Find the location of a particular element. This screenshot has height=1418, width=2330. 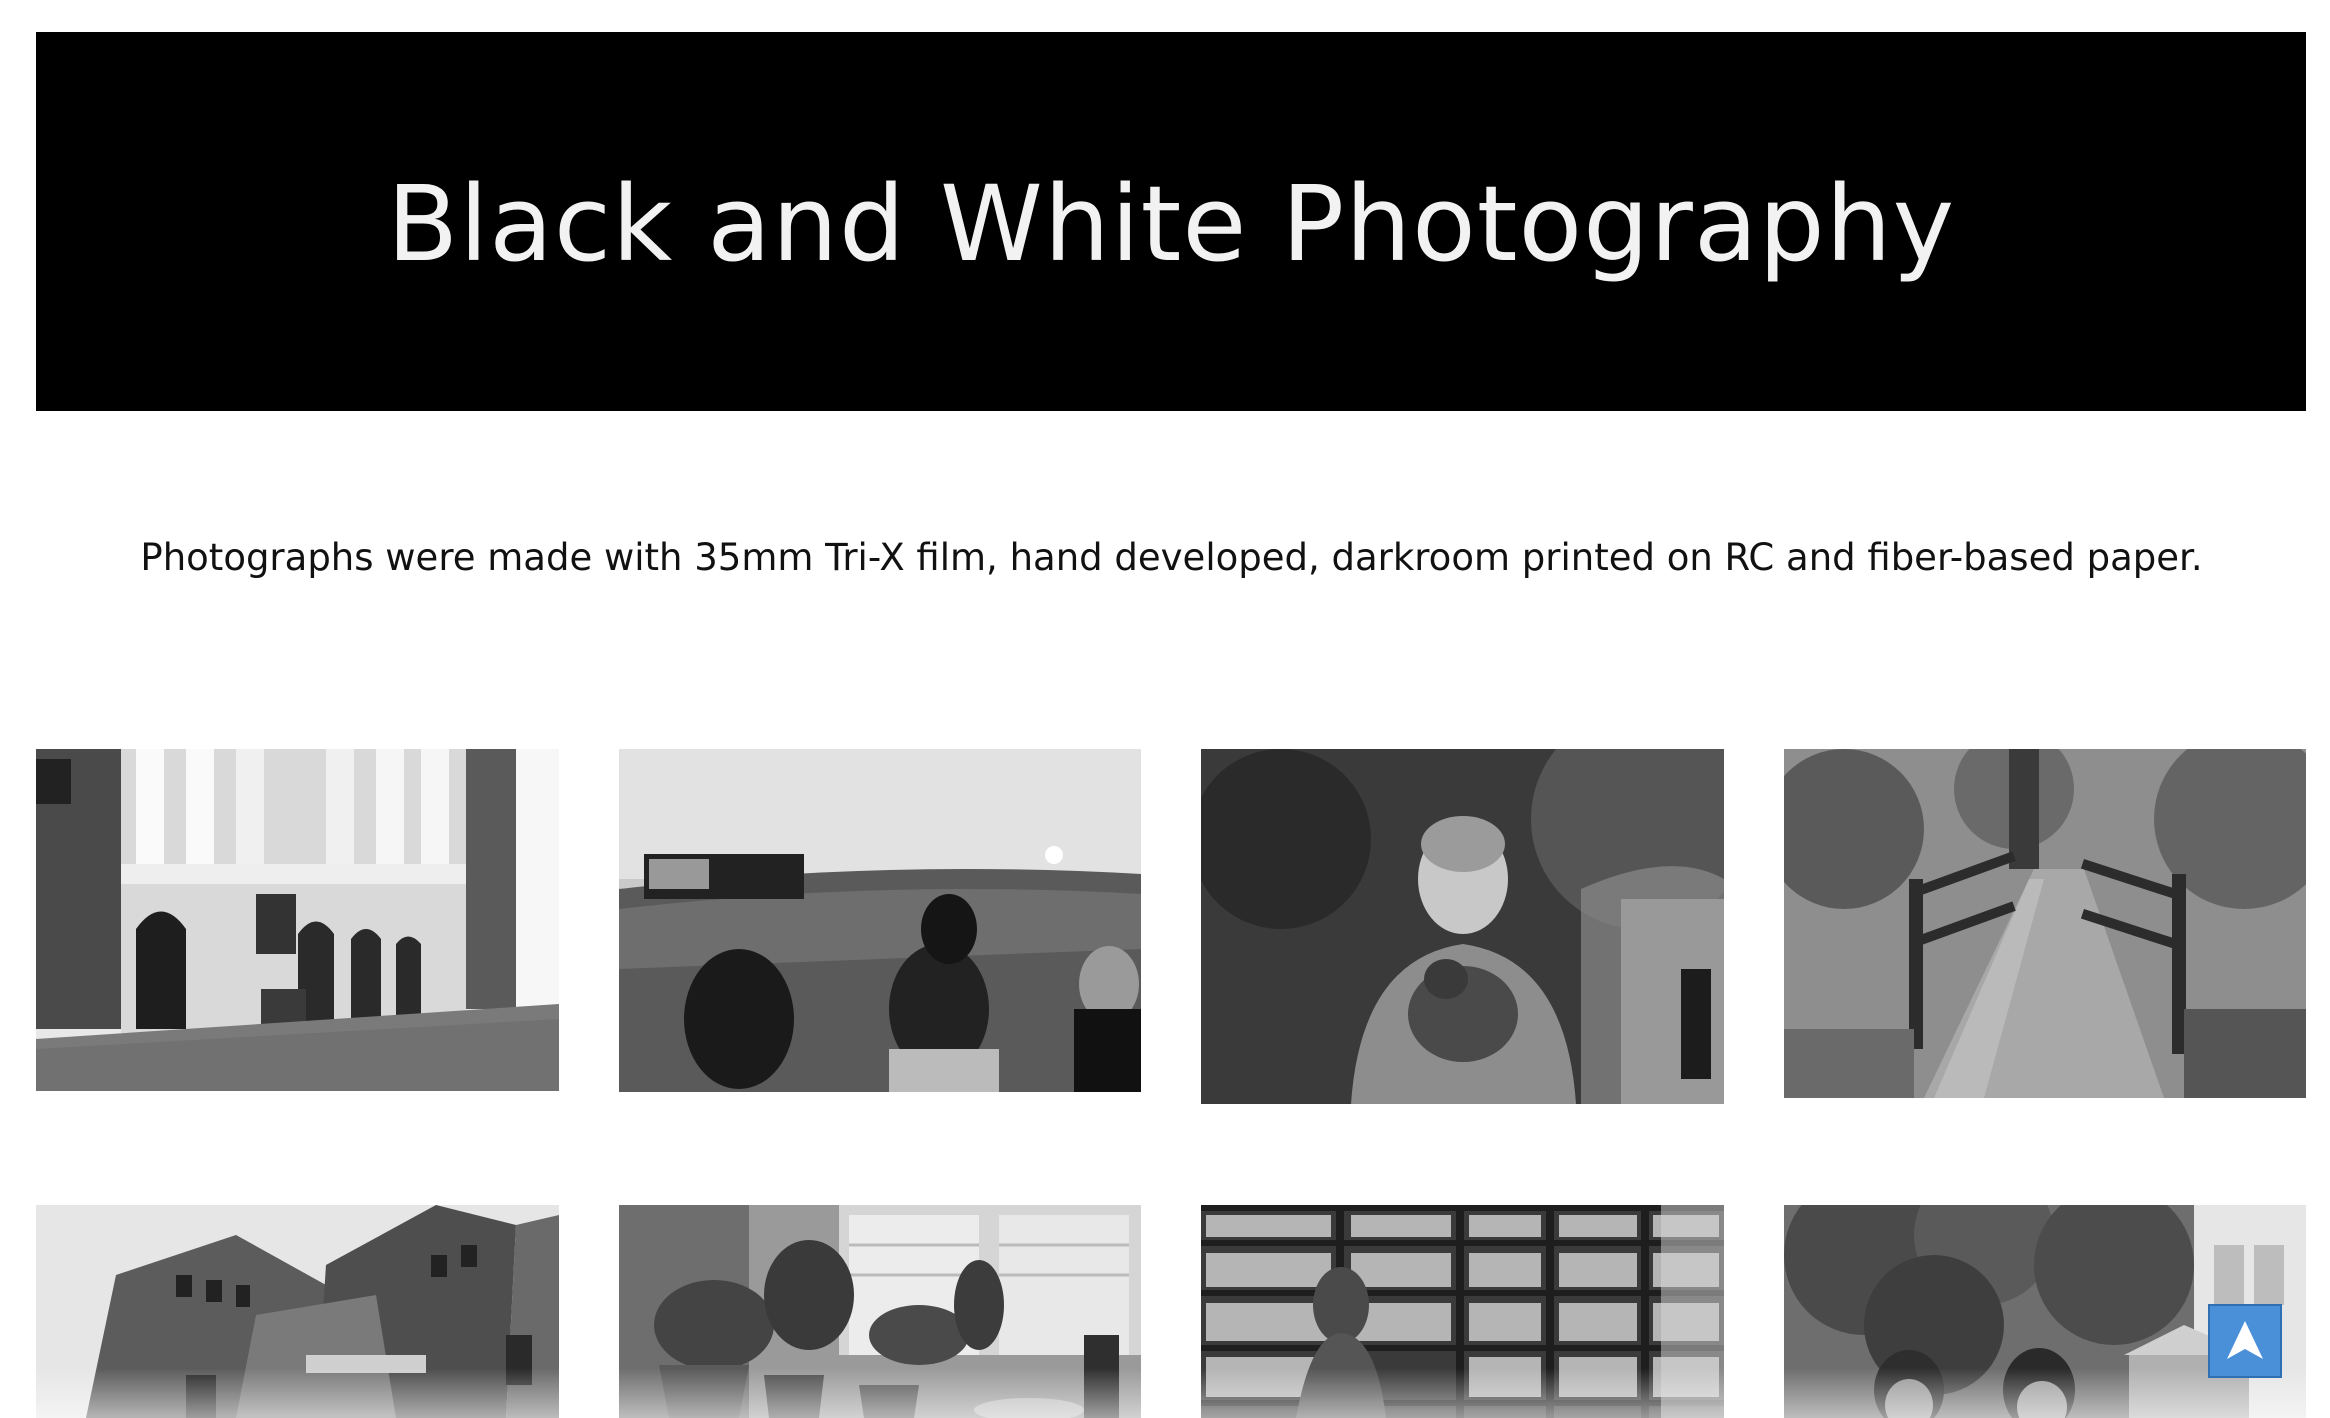

gallery-photo-footbridge is located at coordinates (2045, 923).